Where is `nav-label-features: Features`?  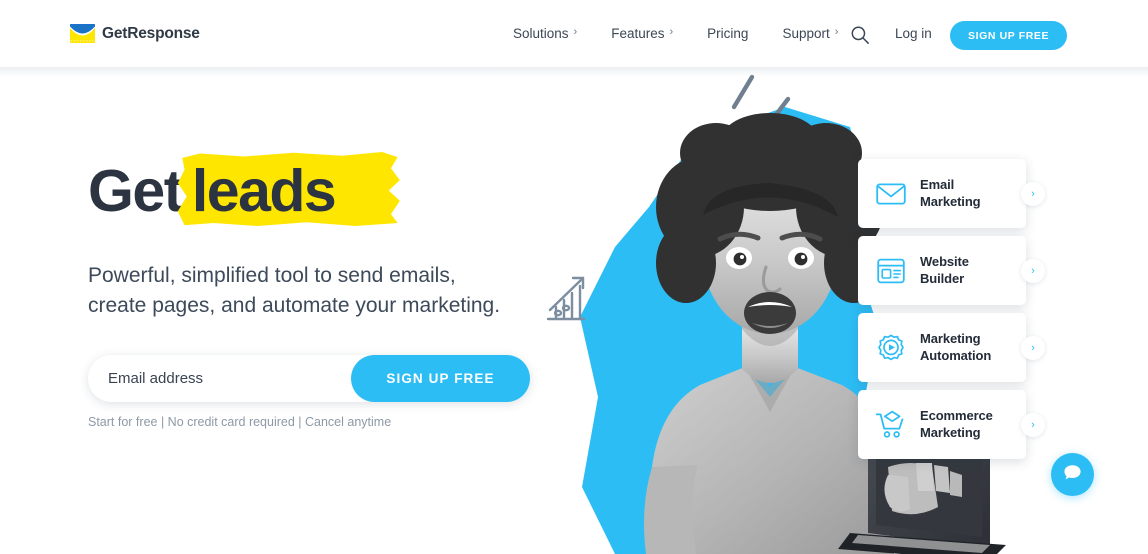
nav-label-features: Features is located at coordinates (638, 33).